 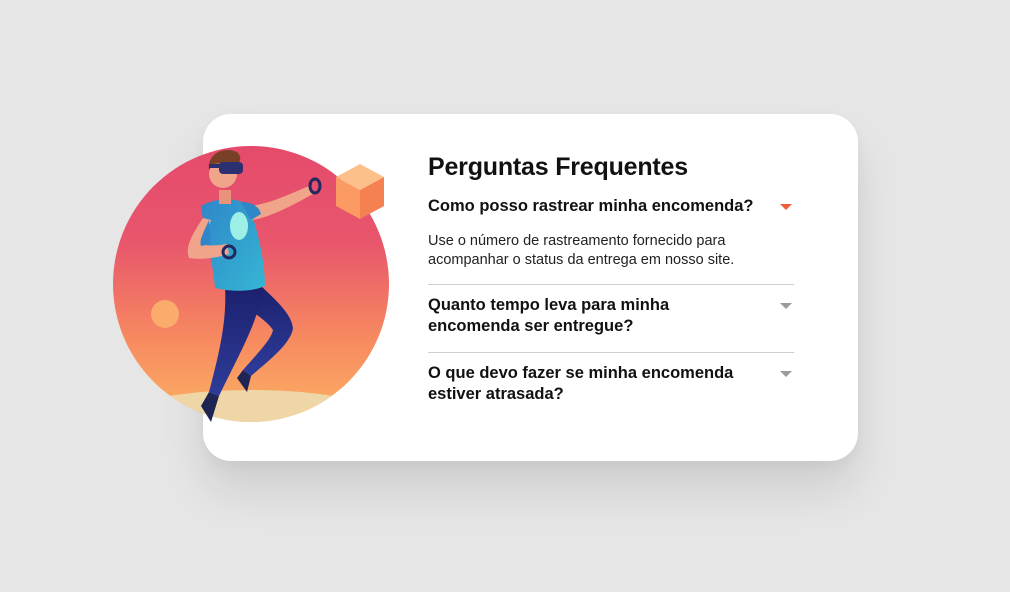 I want to click on shirt-emblem, so click(x=239, y=226).